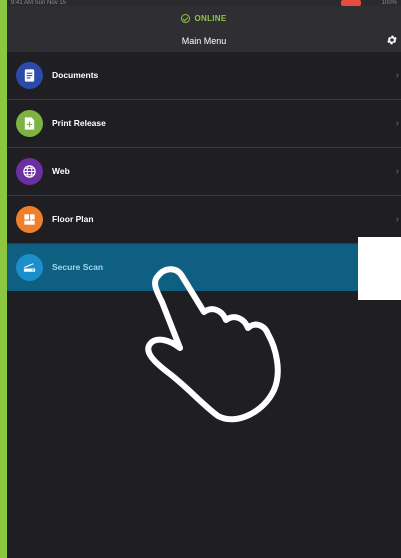  I want to click on scanner-icon, so click(29, 267).